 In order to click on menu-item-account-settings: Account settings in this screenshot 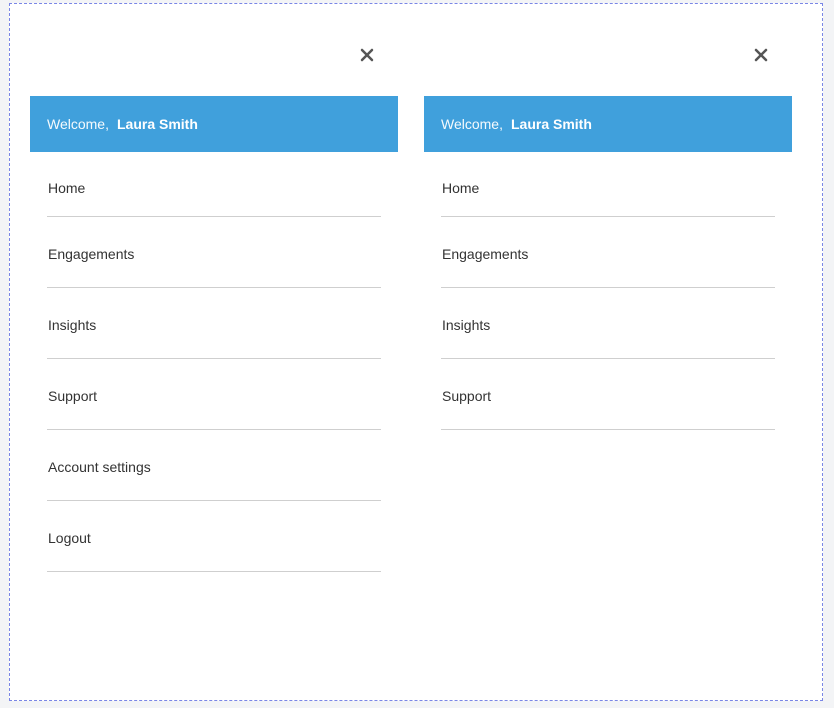, I will do `click(214, 465)`.